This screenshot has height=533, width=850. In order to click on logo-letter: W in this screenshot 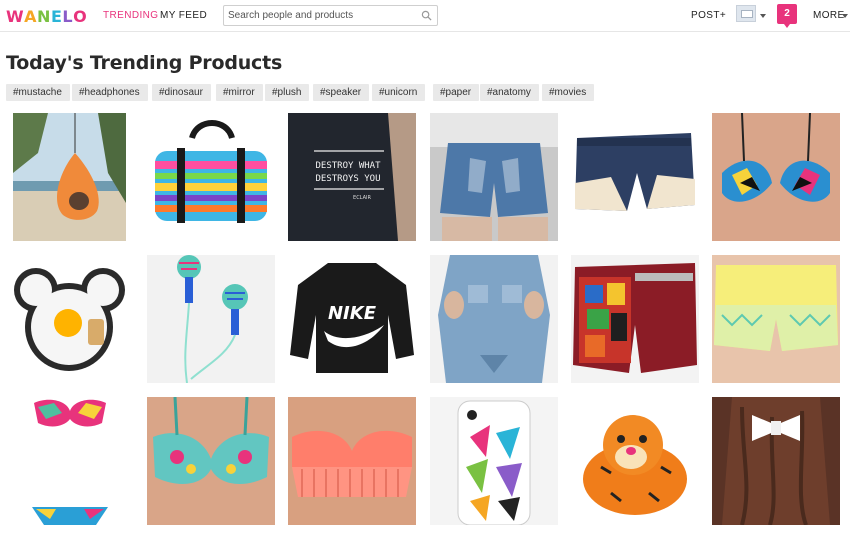, I will do `click(15, 16)`.